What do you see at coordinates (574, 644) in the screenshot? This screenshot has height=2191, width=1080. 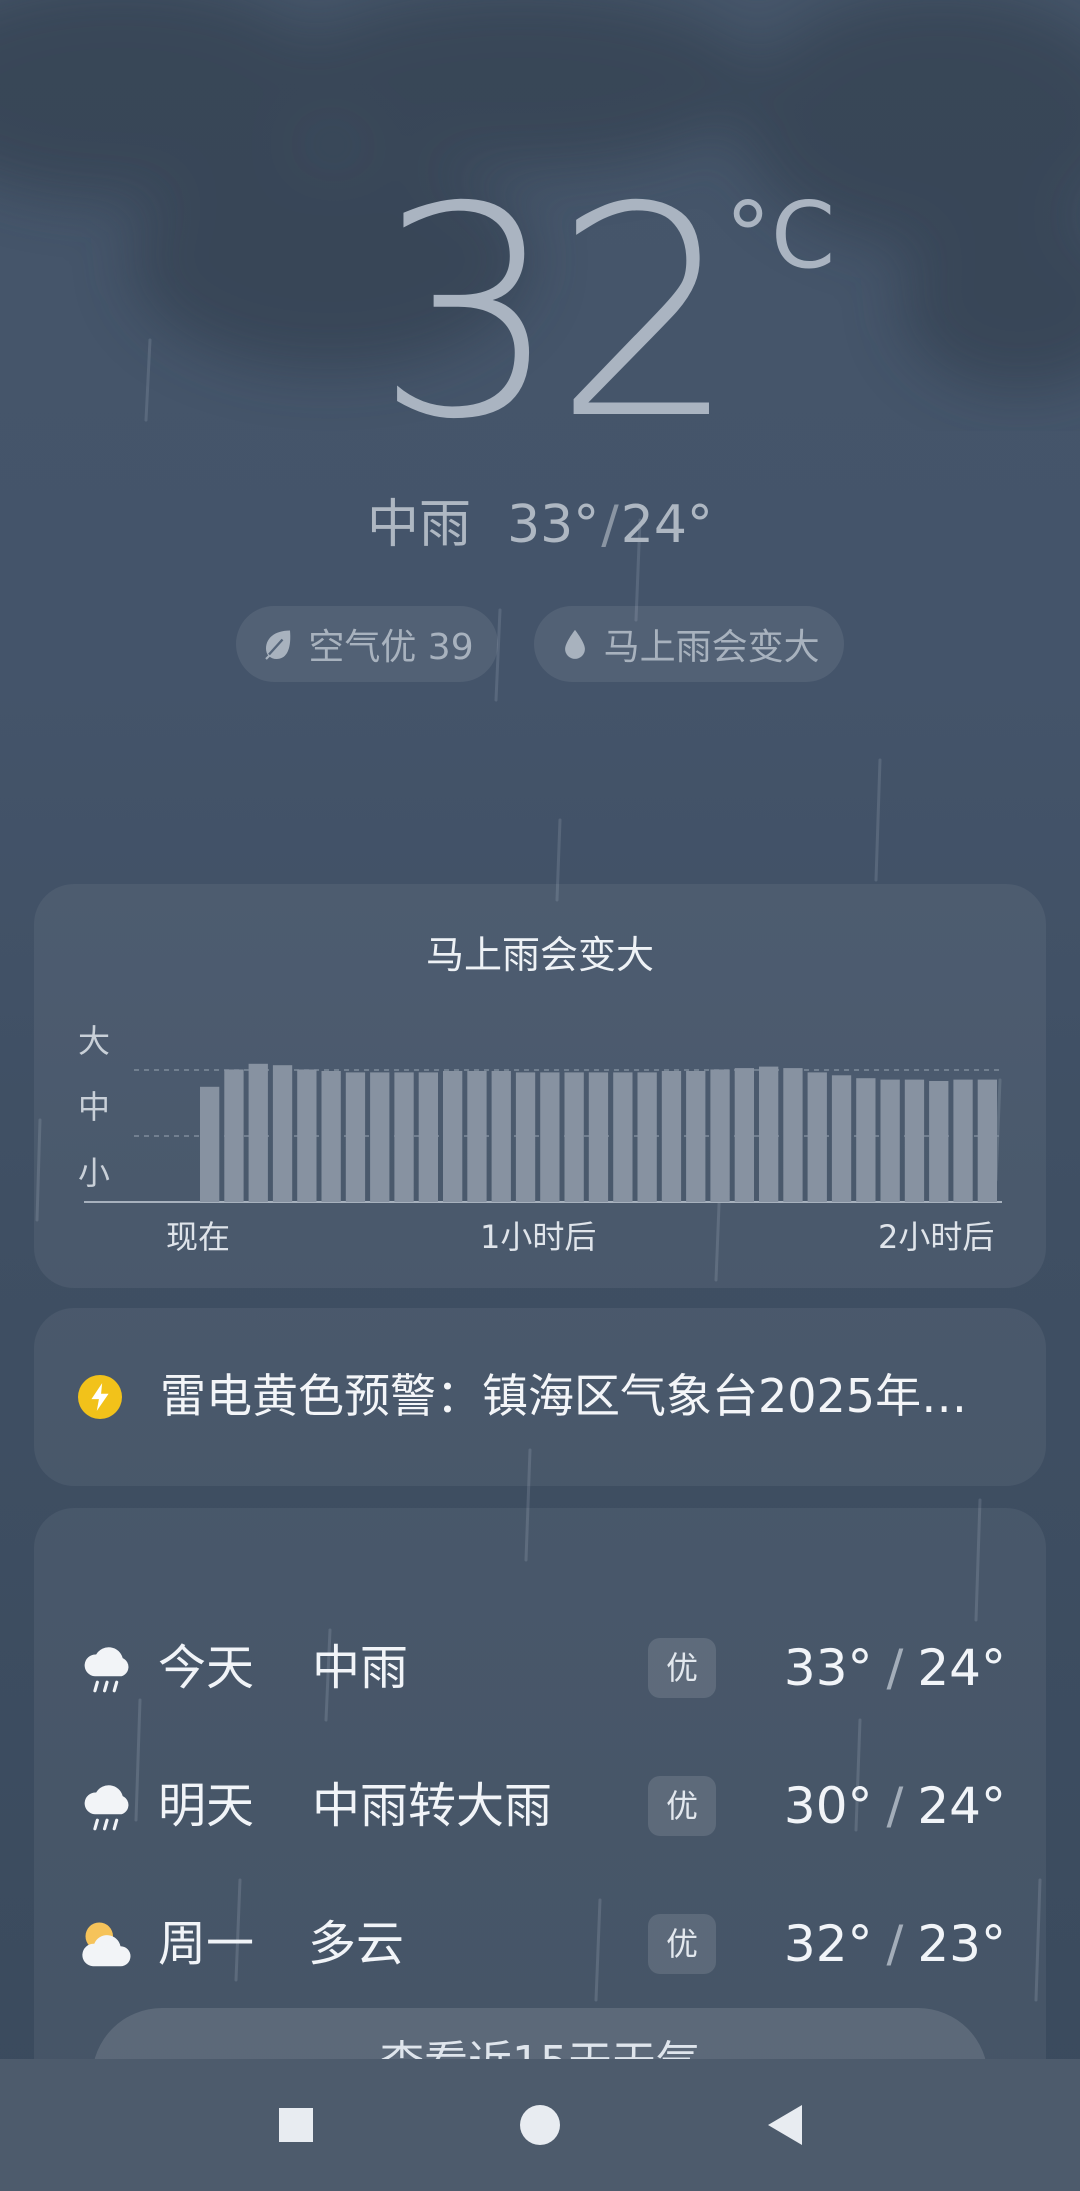 I see `raindrop-icon` at bounding box center [574, 644].